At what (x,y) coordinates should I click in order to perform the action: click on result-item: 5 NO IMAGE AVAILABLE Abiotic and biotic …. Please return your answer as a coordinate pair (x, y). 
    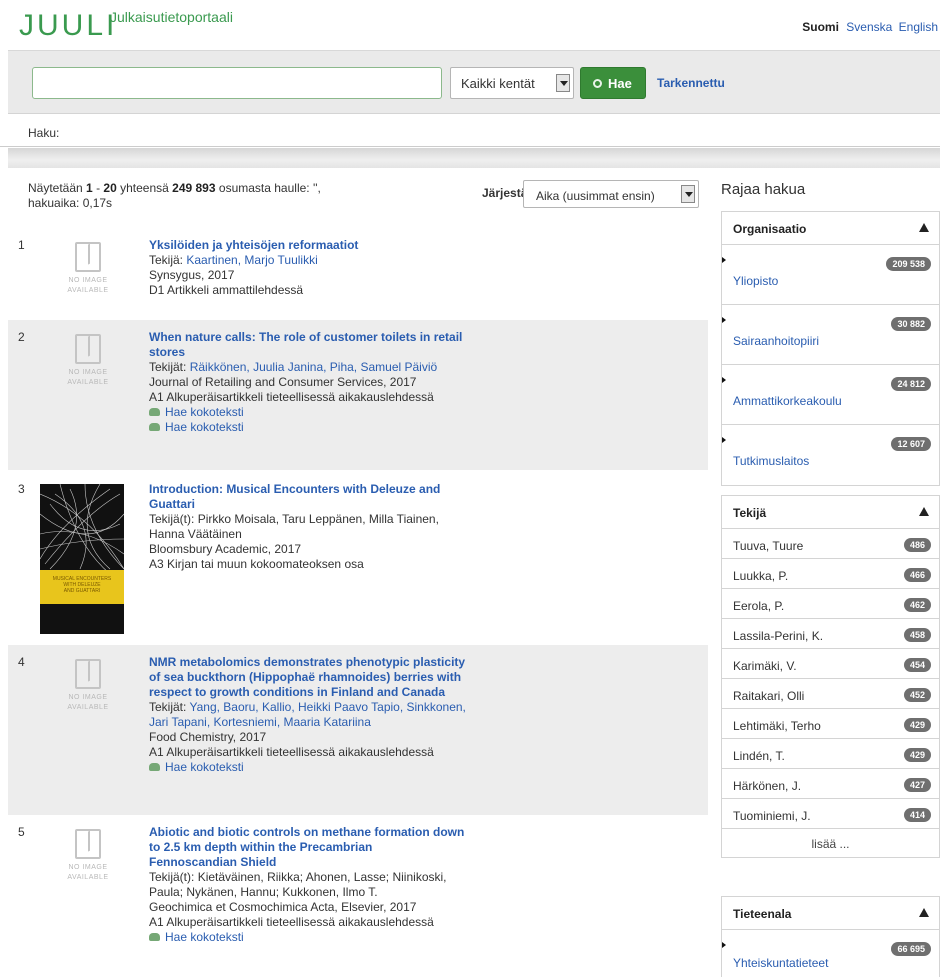
    Looking at the image, I should click on (358, 896).